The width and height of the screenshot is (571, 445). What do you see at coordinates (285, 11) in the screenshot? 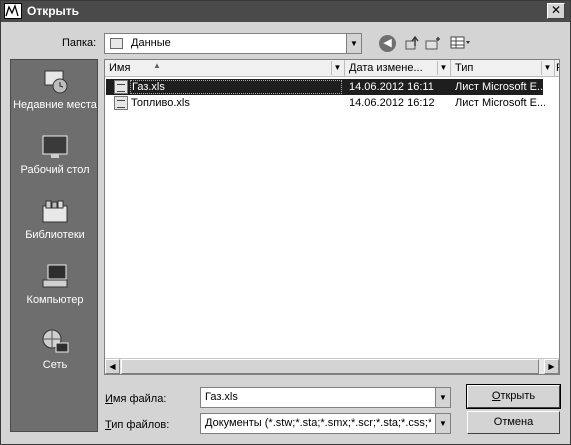
I see `title-bar: Открыть ✕` at bounding box center [285, 11].